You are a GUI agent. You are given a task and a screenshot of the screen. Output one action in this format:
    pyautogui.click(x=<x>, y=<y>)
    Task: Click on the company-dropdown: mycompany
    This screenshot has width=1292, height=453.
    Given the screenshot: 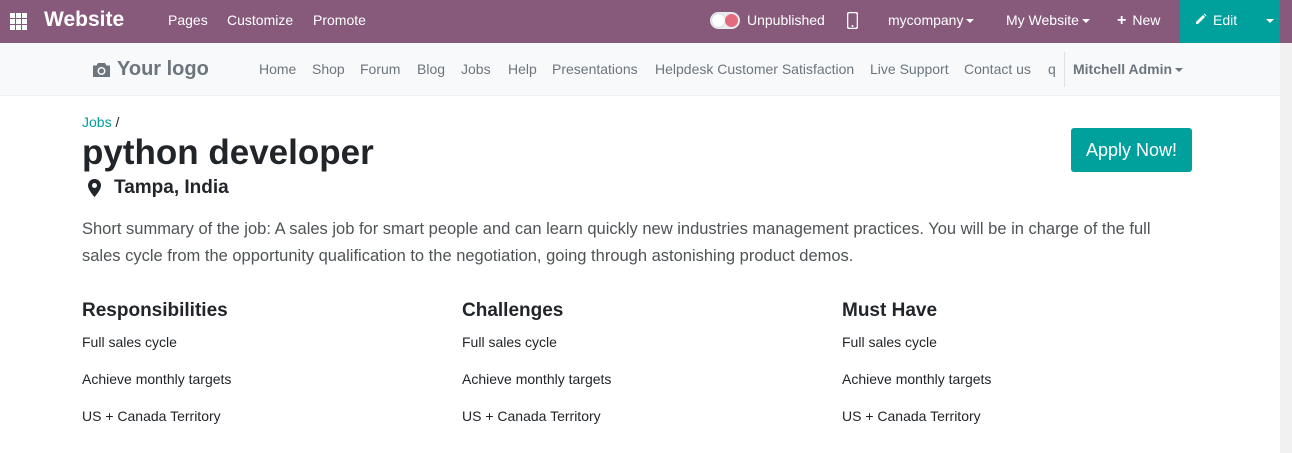 What is the action you would take?
    pyautogui.click(x=931, y=20)
    